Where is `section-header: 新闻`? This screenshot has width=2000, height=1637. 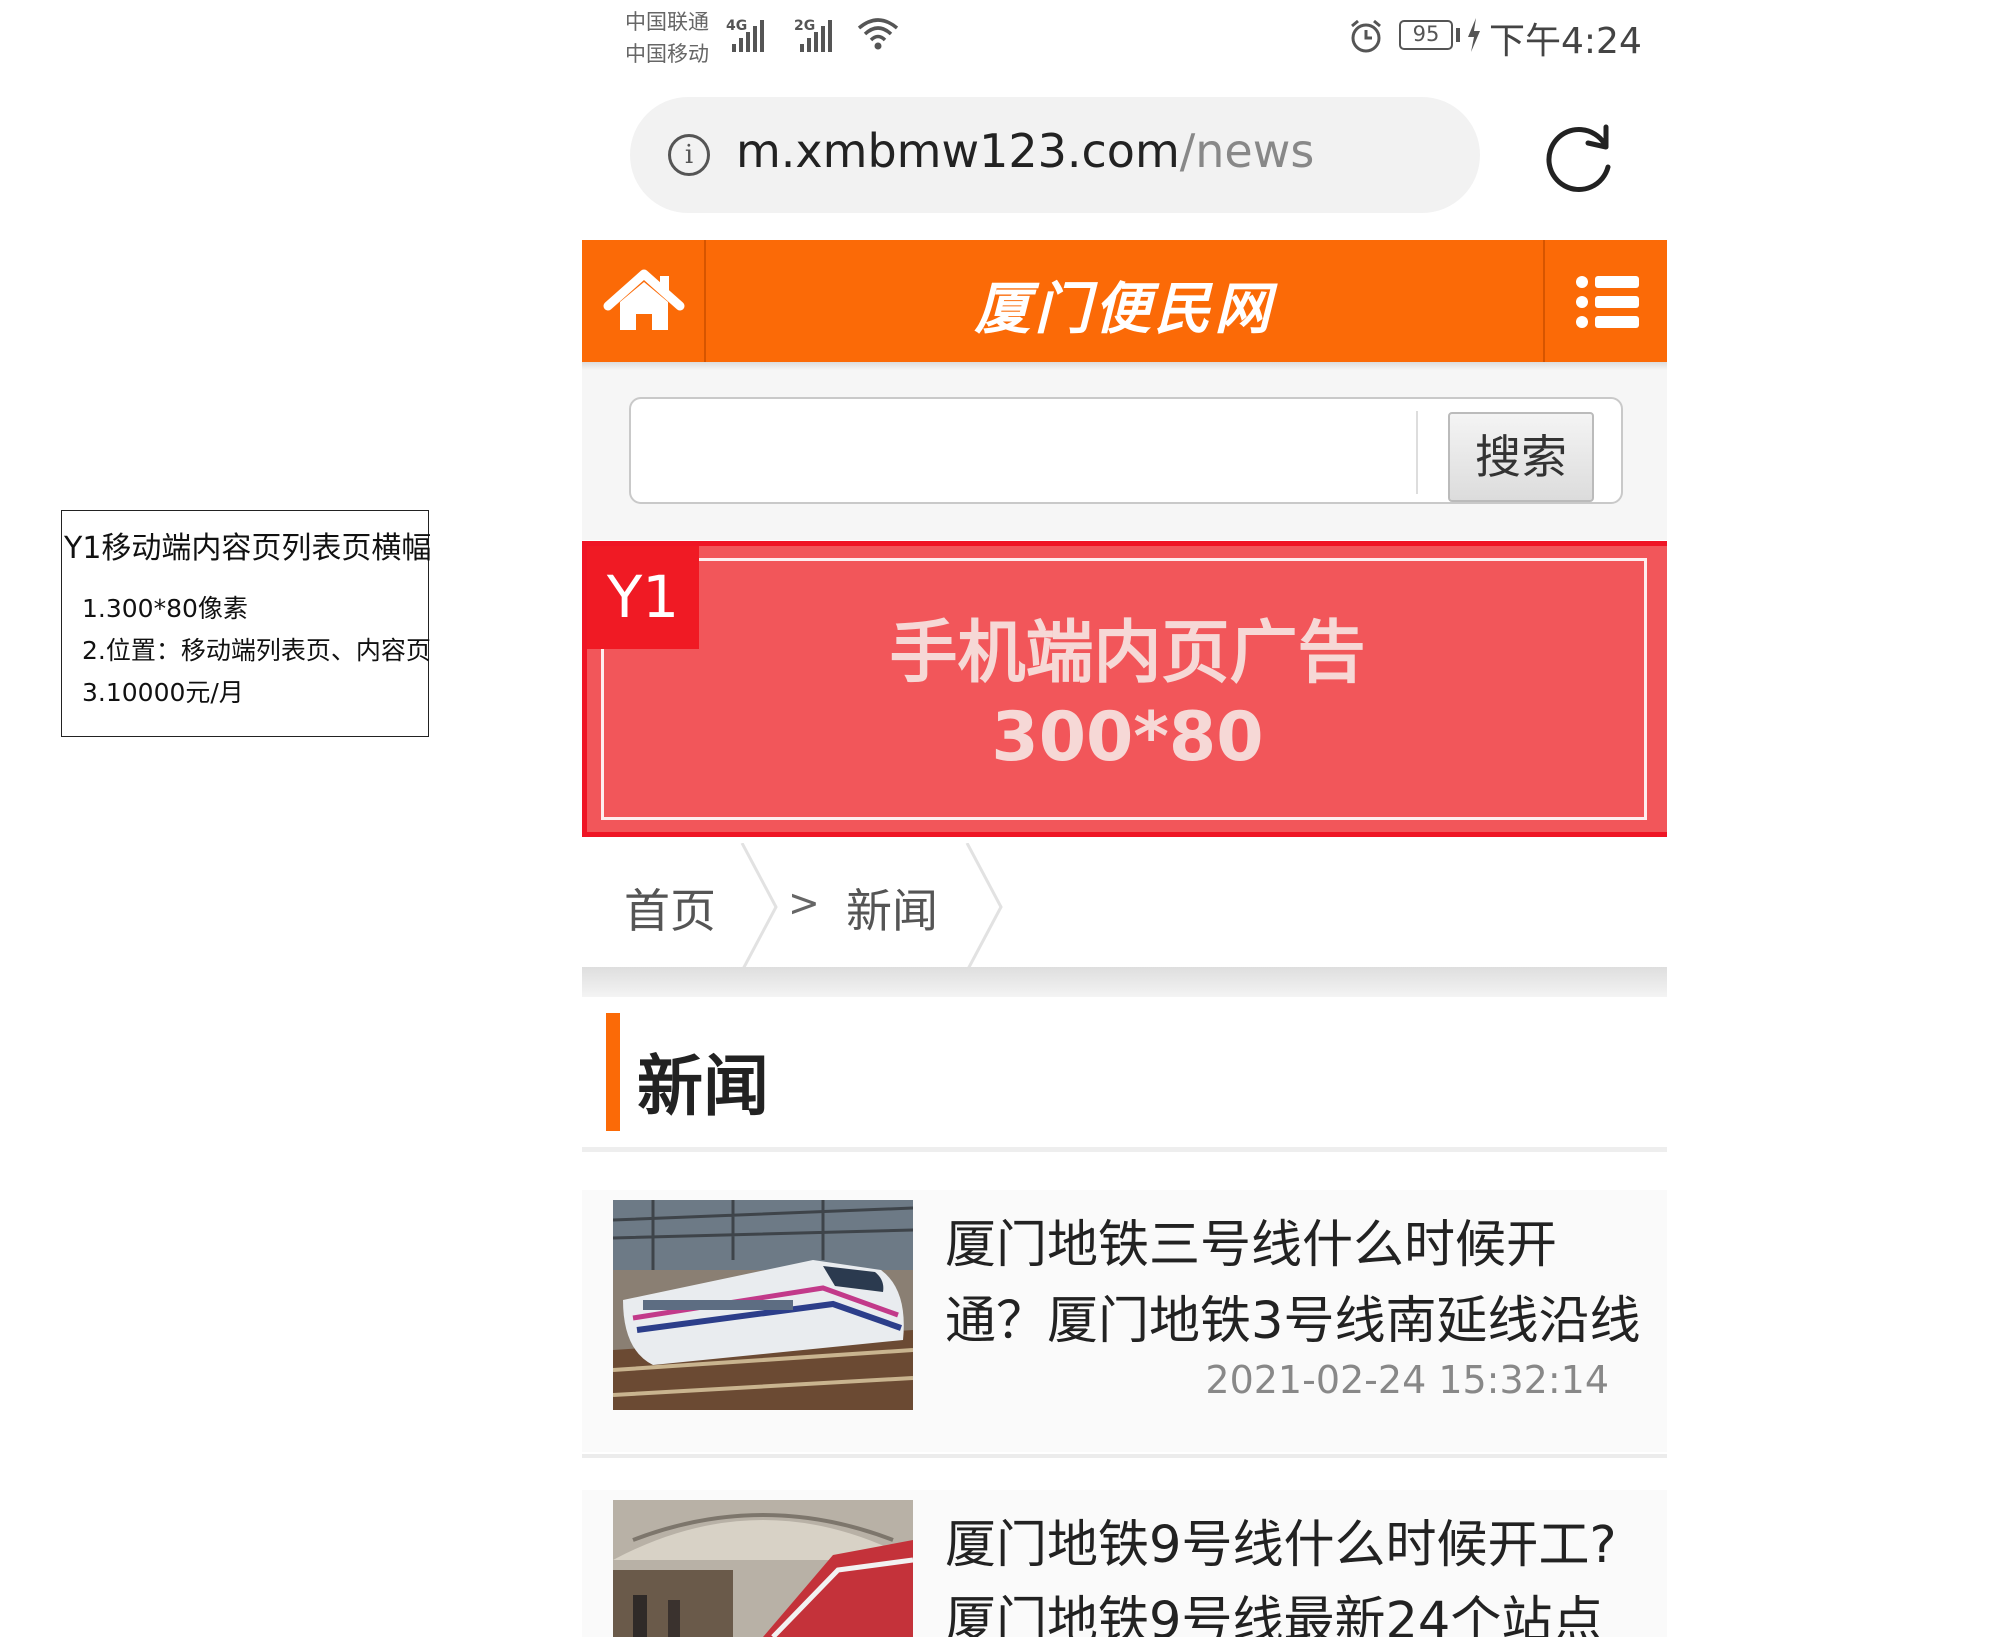
section-header: 新闻 is located at coordinates (1124, 1072).